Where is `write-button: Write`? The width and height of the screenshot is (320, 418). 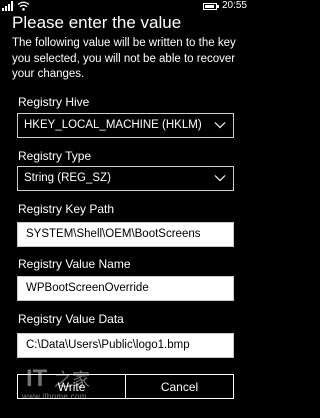
write-button: Write is located at coordinates (71, 386).